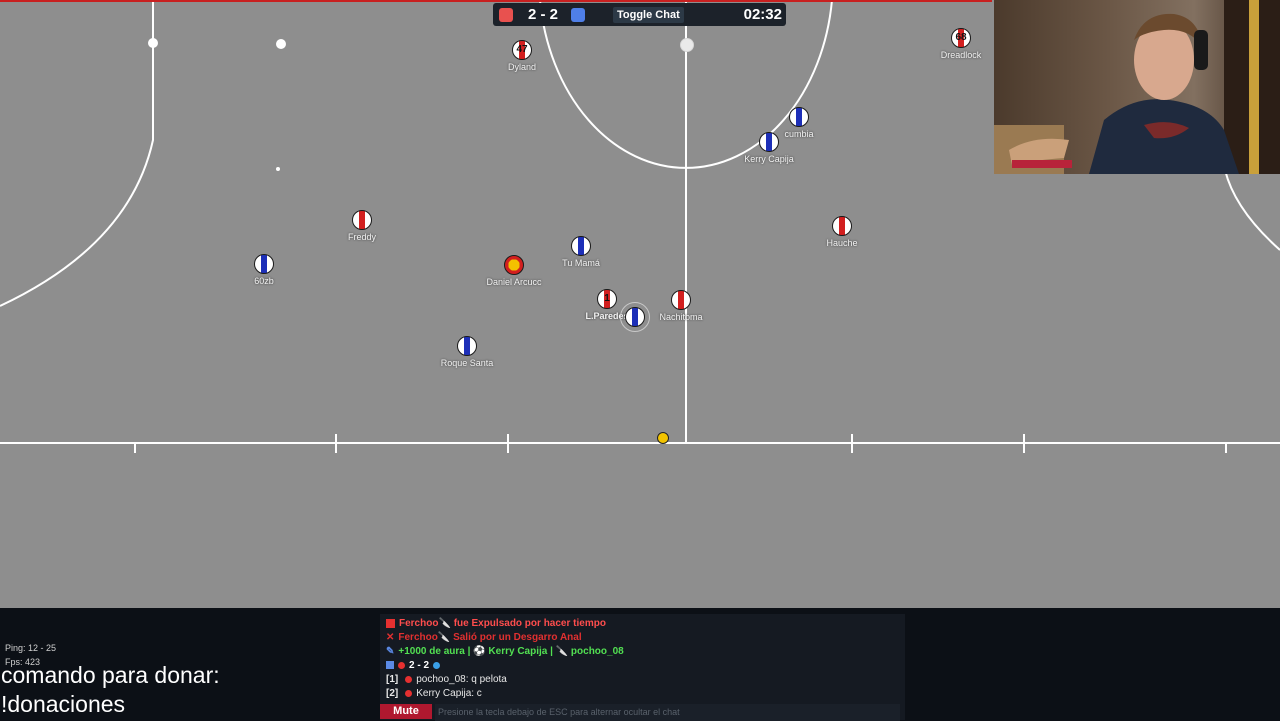 The width and height of the screenshot is (1280, 721). I want to click on ball, so click(663, 438).